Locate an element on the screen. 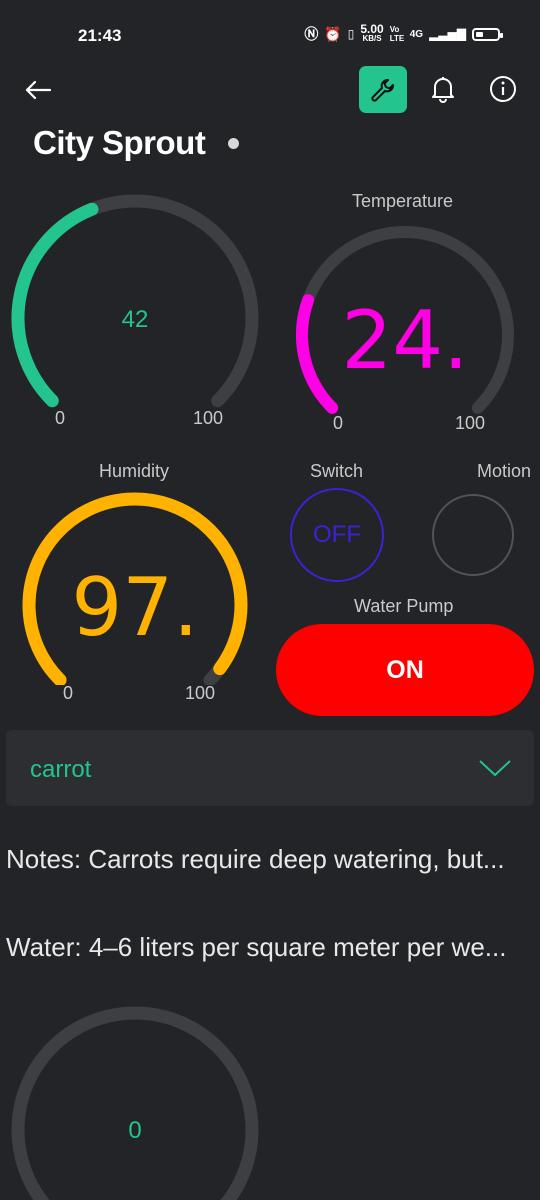  nfc-icon: Ⓝ is located at coordinates (311, 34).